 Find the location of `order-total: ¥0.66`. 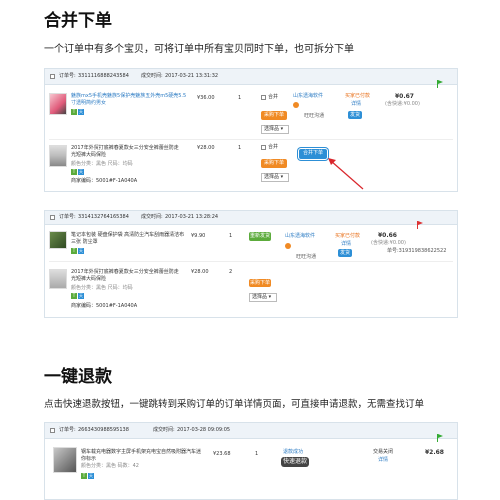

order-total: ¥0.66 is located at coordinates (387, 235).